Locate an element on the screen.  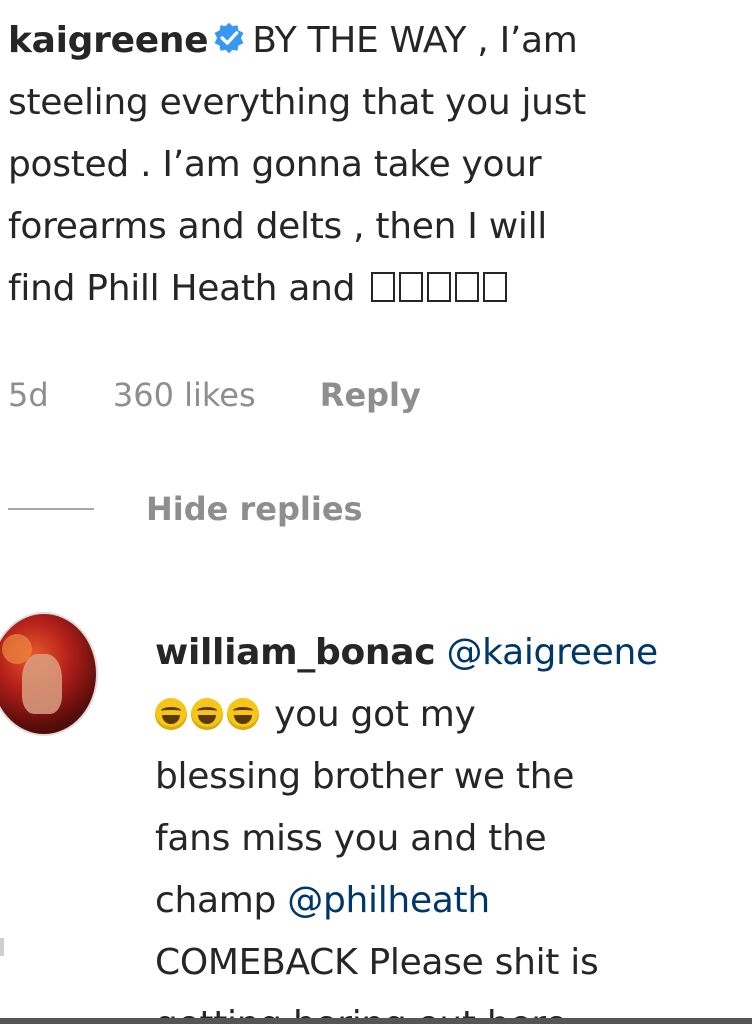
comment-line-5: find Phill Heath and is located at coordinates (368, 289).